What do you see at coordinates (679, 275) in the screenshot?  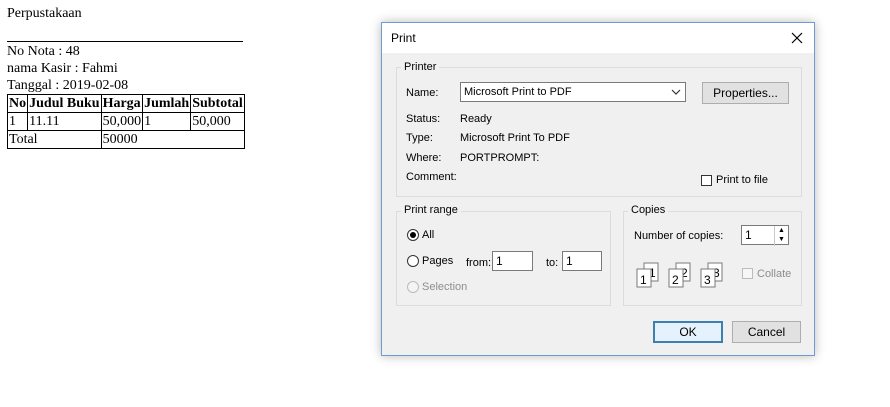 I see `collate-pages-icon: 1 1 2 2 3 3` at bounding box center [679, 275].